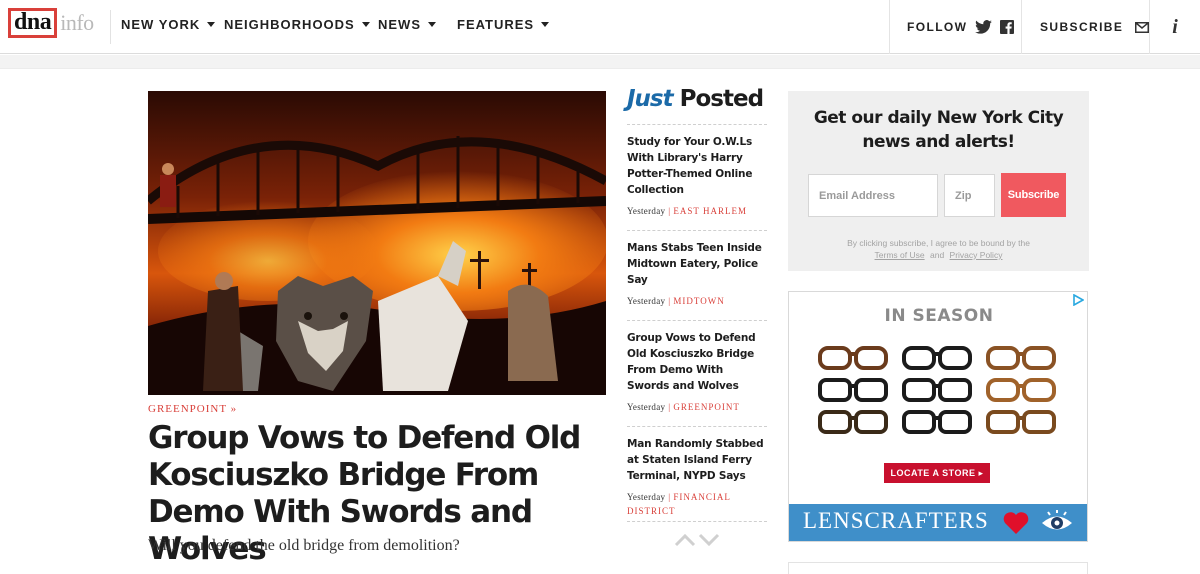 The image size is (1200, 574). I want to click on follow-group: FOLLOW, so click(955, 27).